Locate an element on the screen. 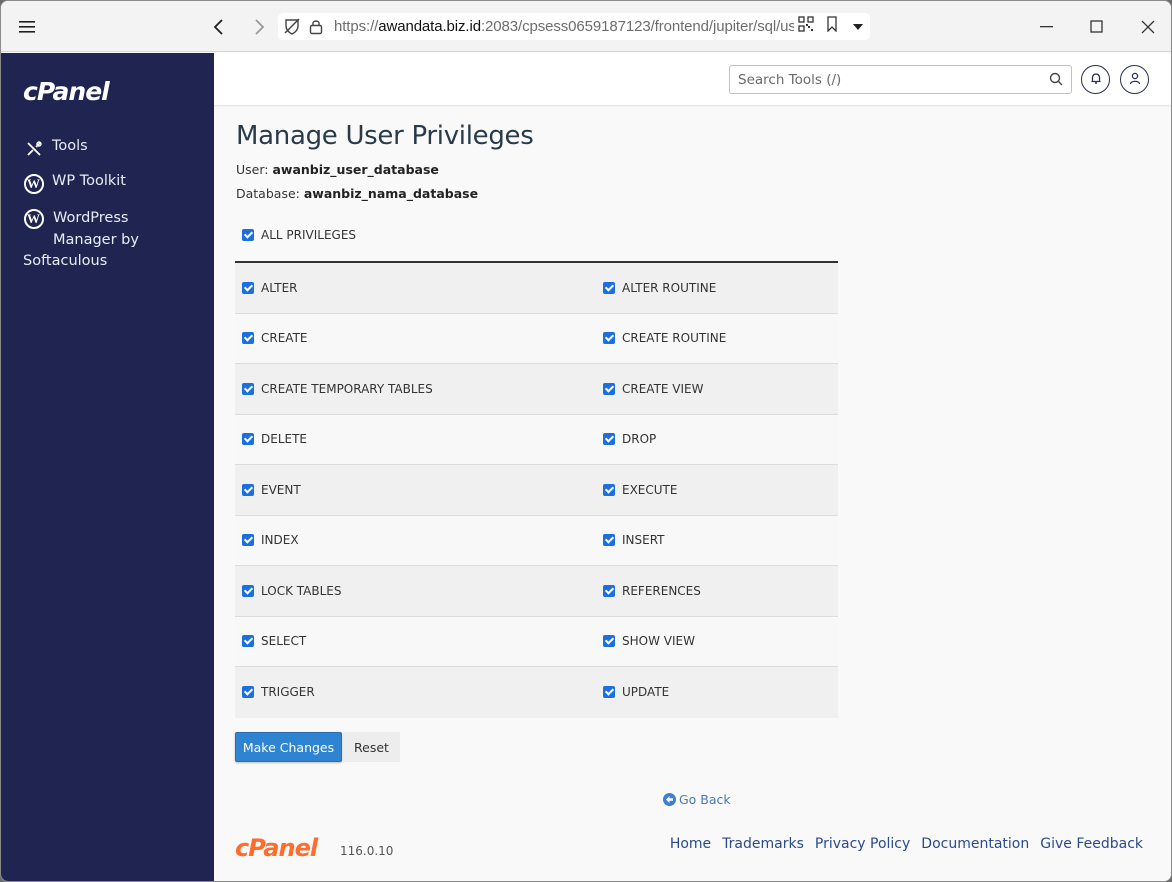 The image size is (1172, 882). checkbox-label: UPDATE is located at coordinates (646, 692).